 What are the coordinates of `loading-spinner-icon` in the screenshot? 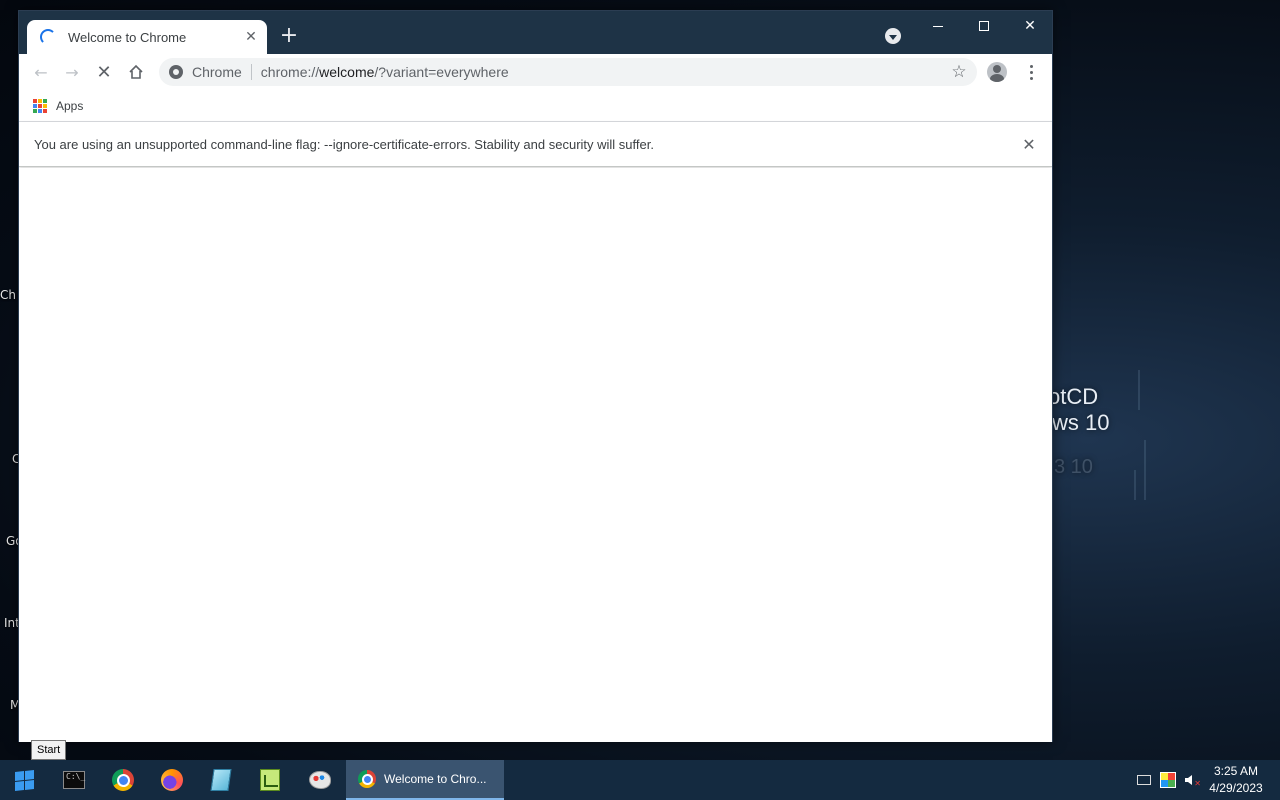 It's located at (48, 37).